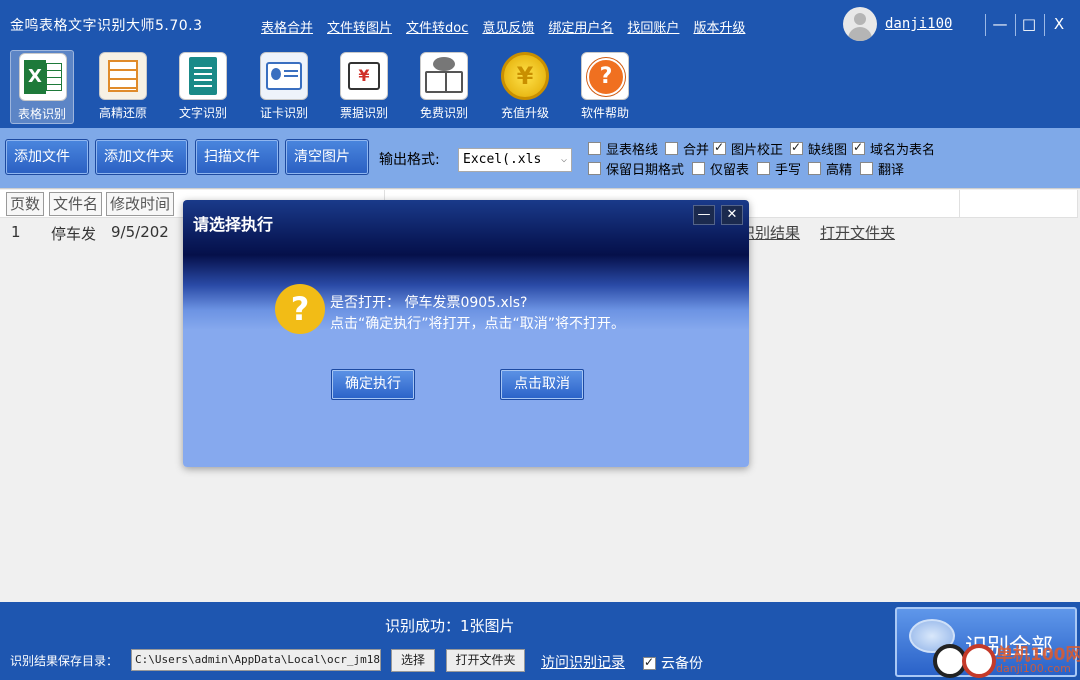  Describe the element at coordinates (364, 76) in the screenshot. I see `receipt-icon: ¥` at that location.